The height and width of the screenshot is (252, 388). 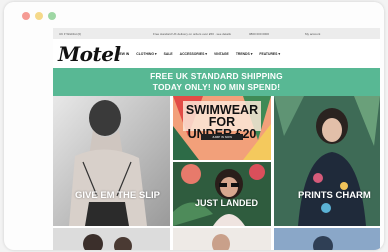 What do you see at coordinates (89, 54) in the screenshot?
I see `site-logo: Motel` at bounding box center [89, 54].